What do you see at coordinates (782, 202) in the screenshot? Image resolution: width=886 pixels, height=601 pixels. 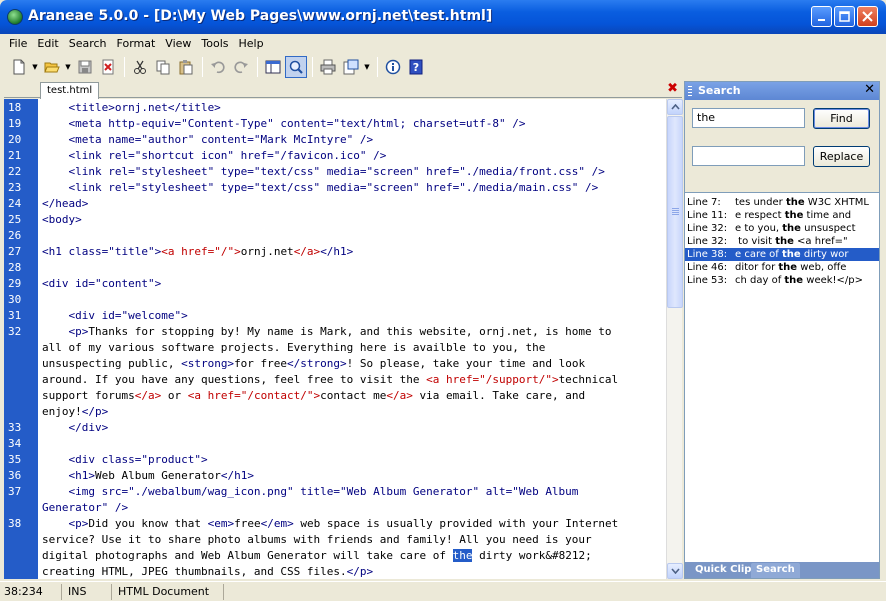 I see `search-result-item: Line 7: tes under the W3C XHTML` at bounding box center [782, 202].